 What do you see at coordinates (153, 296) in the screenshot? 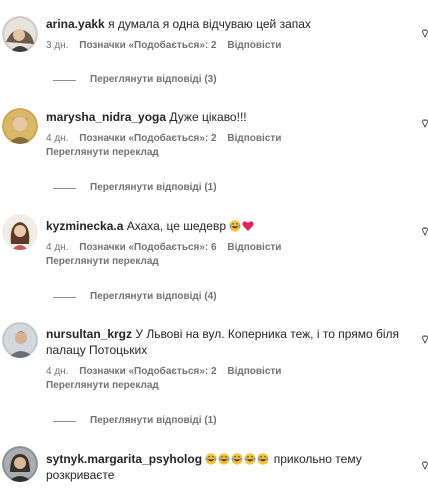
I see `view-replies-label: Переглянути відповіді (4)` at bounding box center [153, 296].